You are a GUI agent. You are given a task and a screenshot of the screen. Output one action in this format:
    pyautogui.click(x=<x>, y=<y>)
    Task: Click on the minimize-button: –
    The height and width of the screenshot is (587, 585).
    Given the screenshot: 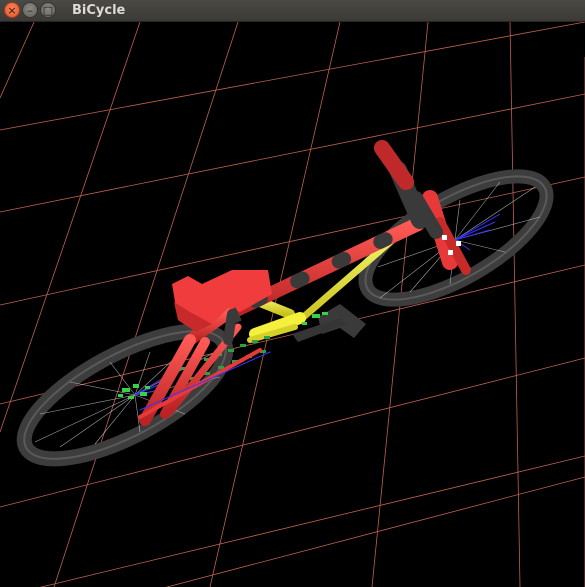 What is the action you would take?
    pyautogui.click(x=30, y=10)
    